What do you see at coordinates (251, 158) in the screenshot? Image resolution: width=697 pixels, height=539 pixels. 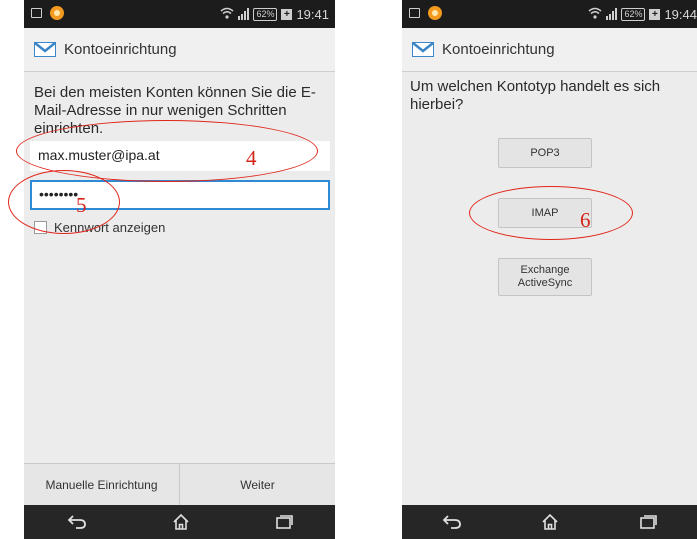 I see `annotation-number-4: 4` at bounding box center [251, 158].